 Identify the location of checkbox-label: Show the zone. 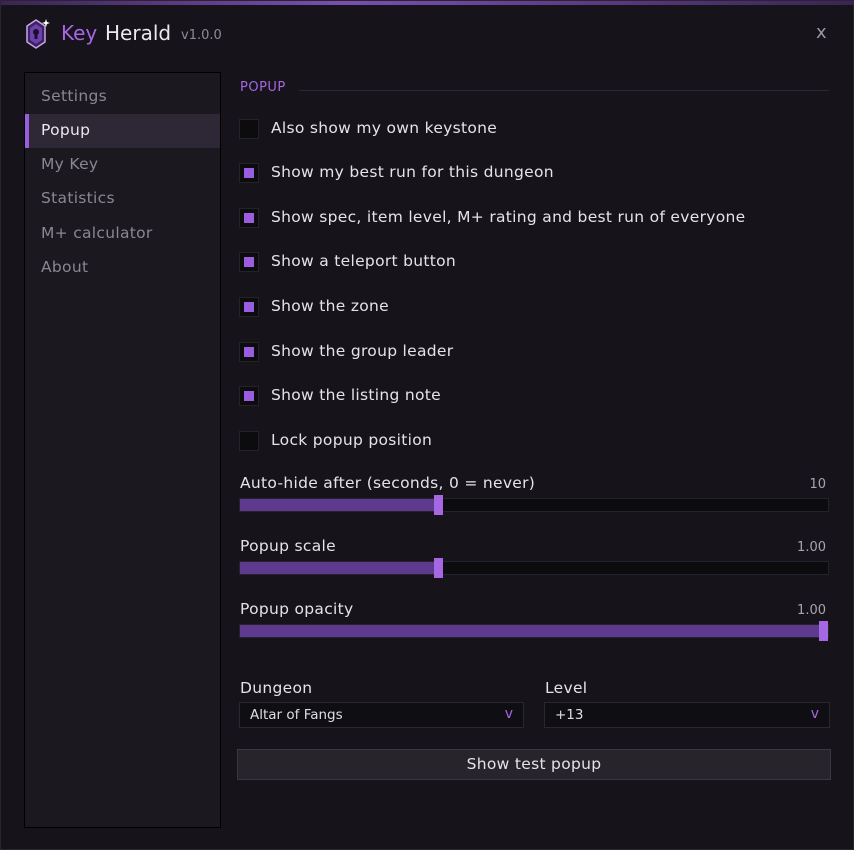
(330, 306).